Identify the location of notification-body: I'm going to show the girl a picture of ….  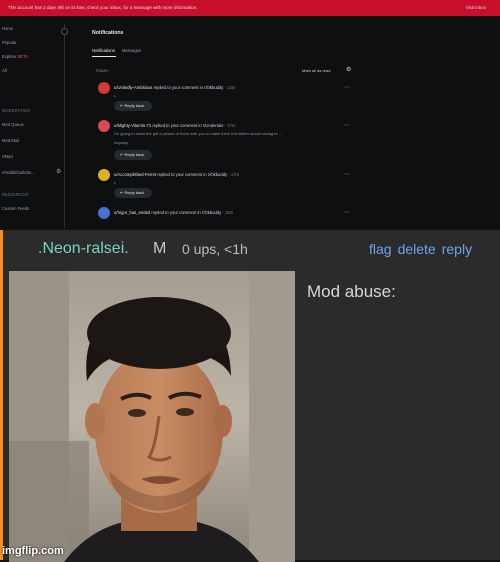
(198, 133).